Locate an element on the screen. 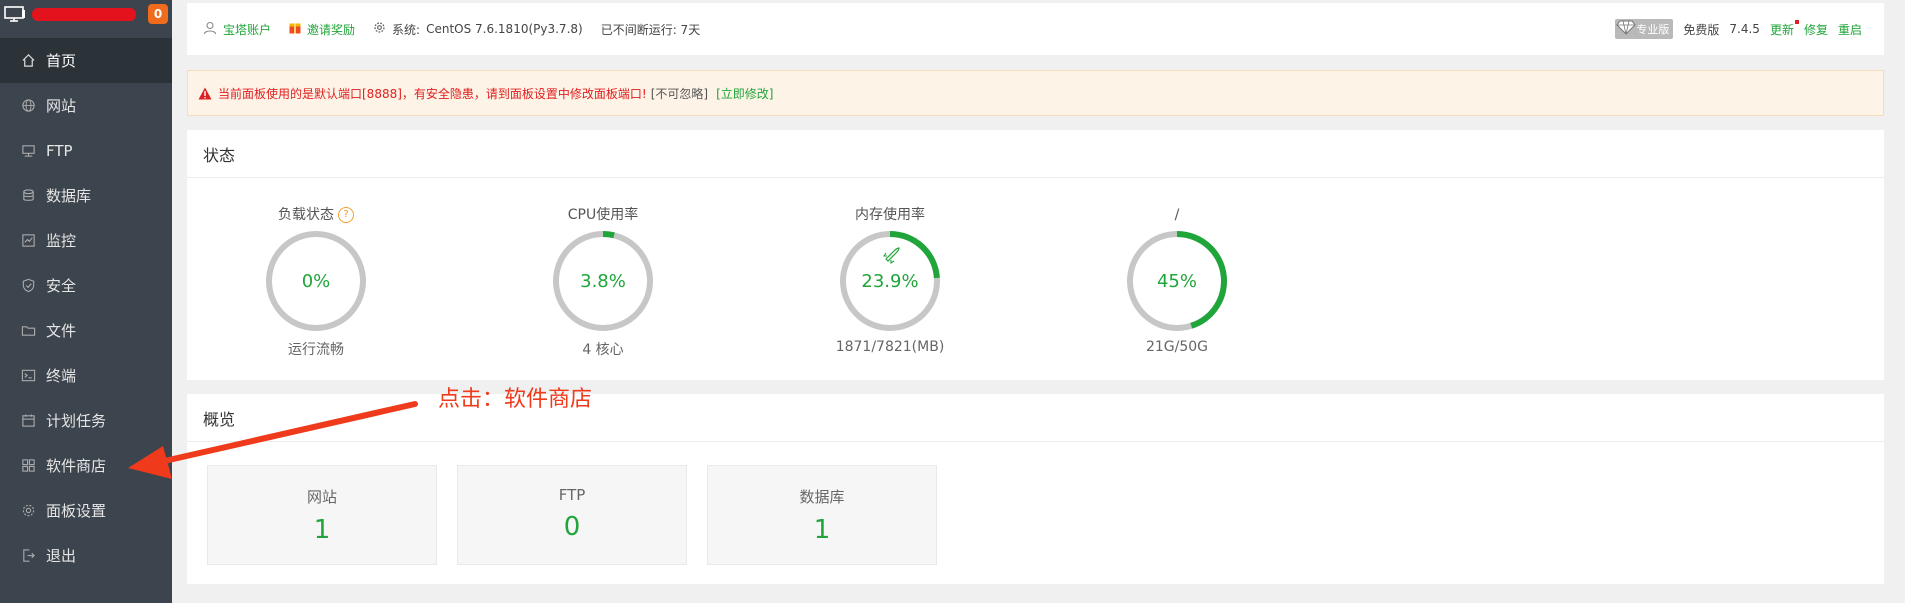 This screenshot has height=603, width=1905. invite-link: 邀请奖励 is located at coordinates (322, 29).